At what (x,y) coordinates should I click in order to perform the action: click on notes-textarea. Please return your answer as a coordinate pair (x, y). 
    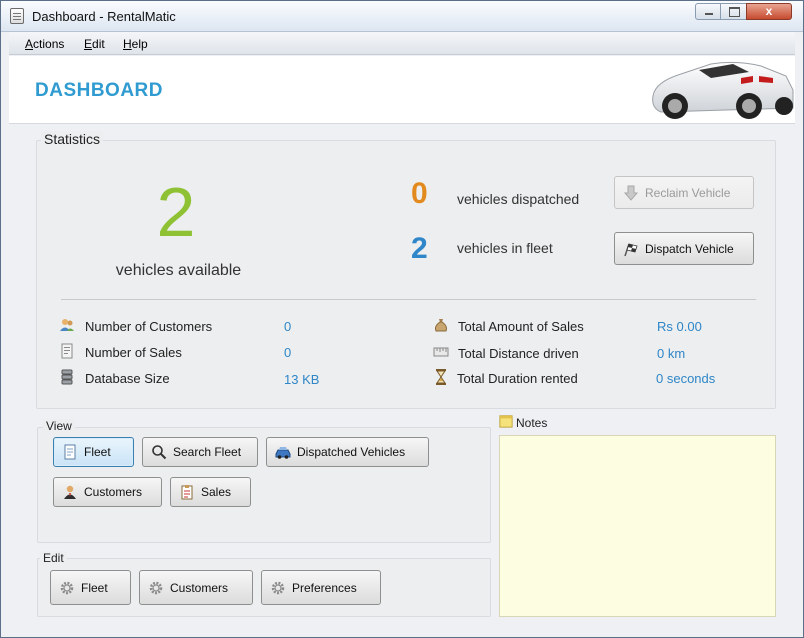
    Looking at the image, I should click on (637, 526).